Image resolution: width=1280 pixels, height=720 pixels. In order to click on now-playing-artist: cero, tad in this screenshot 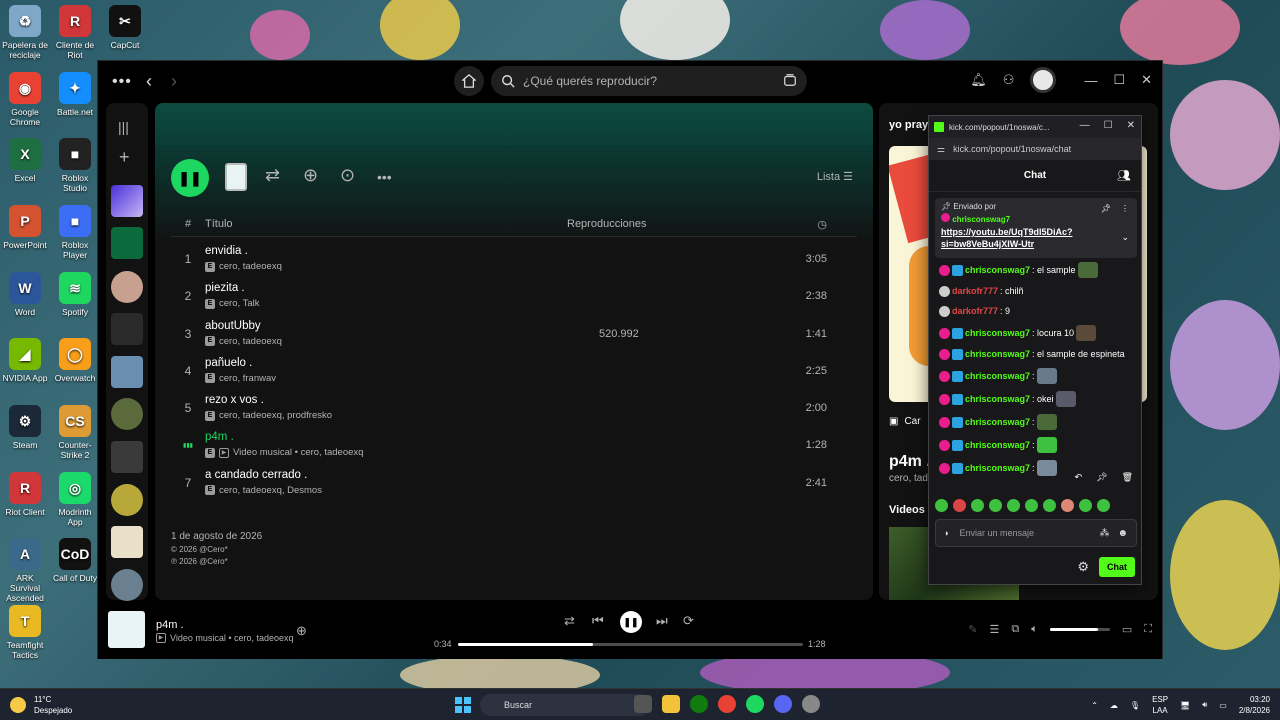, I will do `click(908, 478)`.